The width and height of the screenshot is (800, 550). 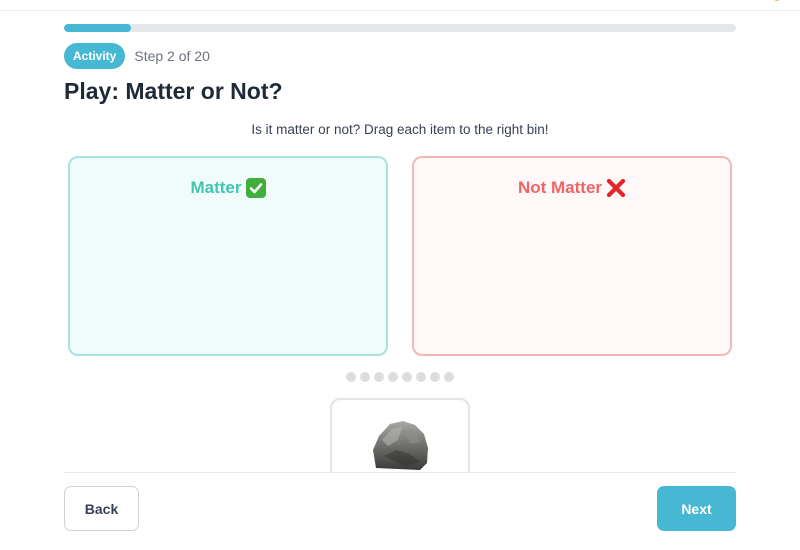 I want to click on check-mark-icon, so click(x=255, y=188).